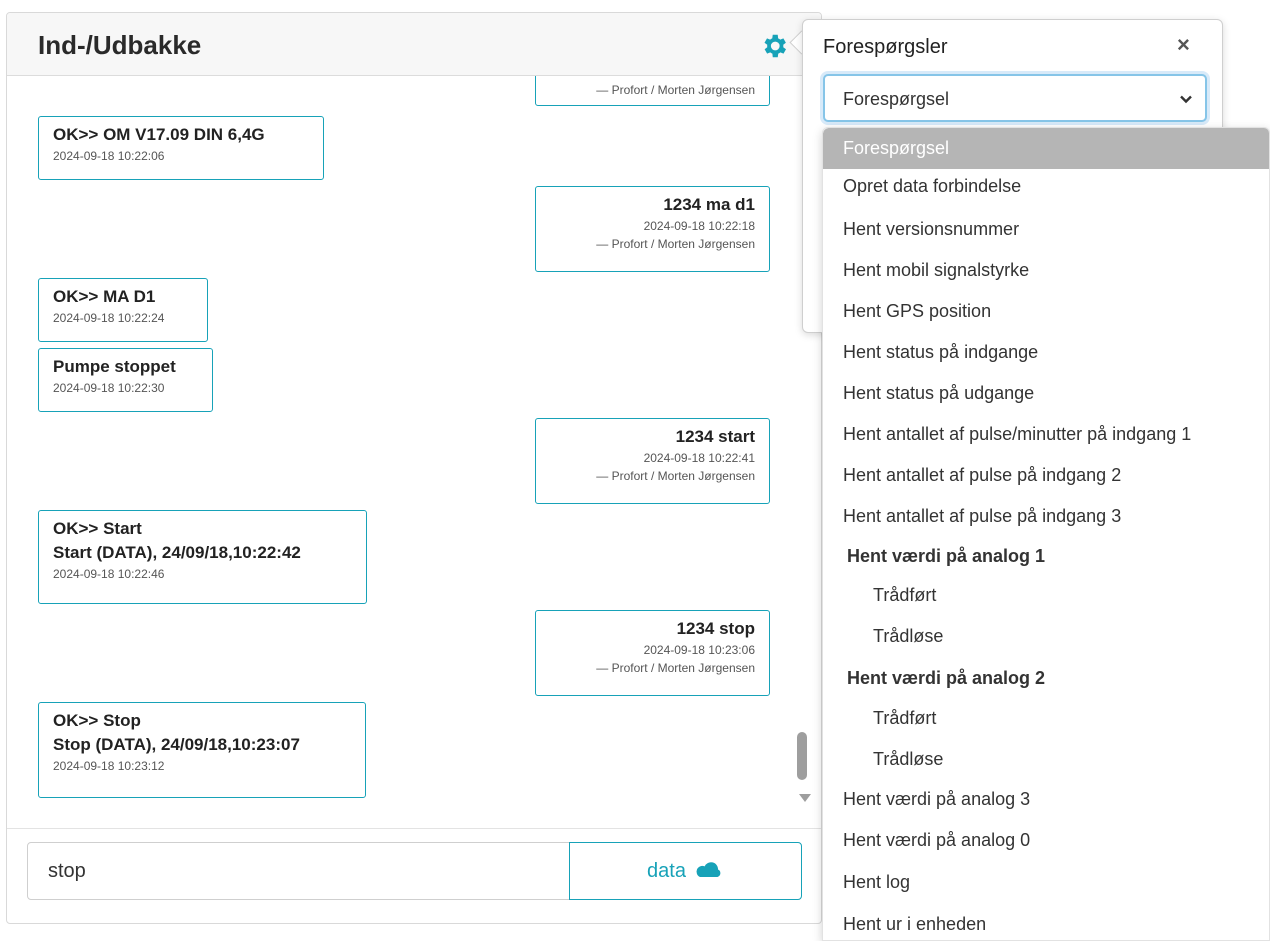  I want to click on outgoing-message: — Profort / Morten Jørgensen, so click(652, 91).